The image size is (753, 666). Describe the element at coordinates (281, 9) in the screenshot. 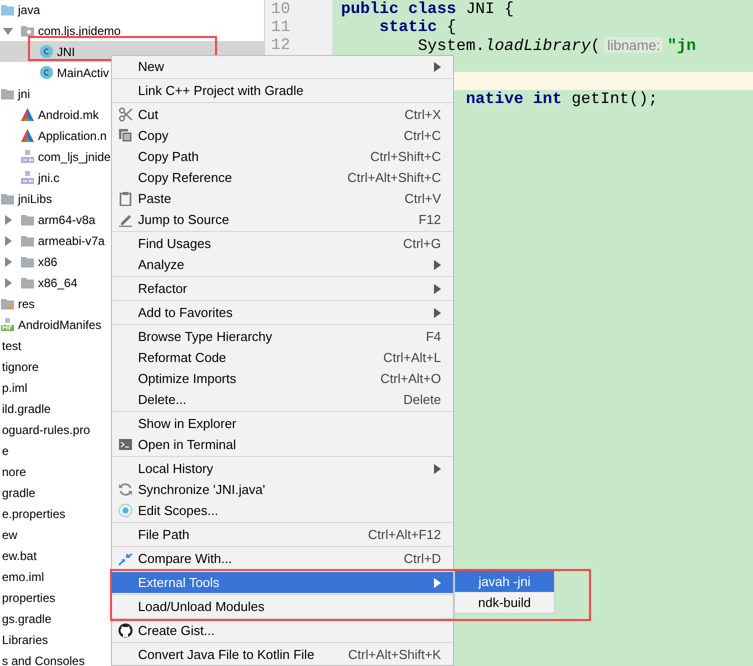

I see `line-number: 10` at that location.